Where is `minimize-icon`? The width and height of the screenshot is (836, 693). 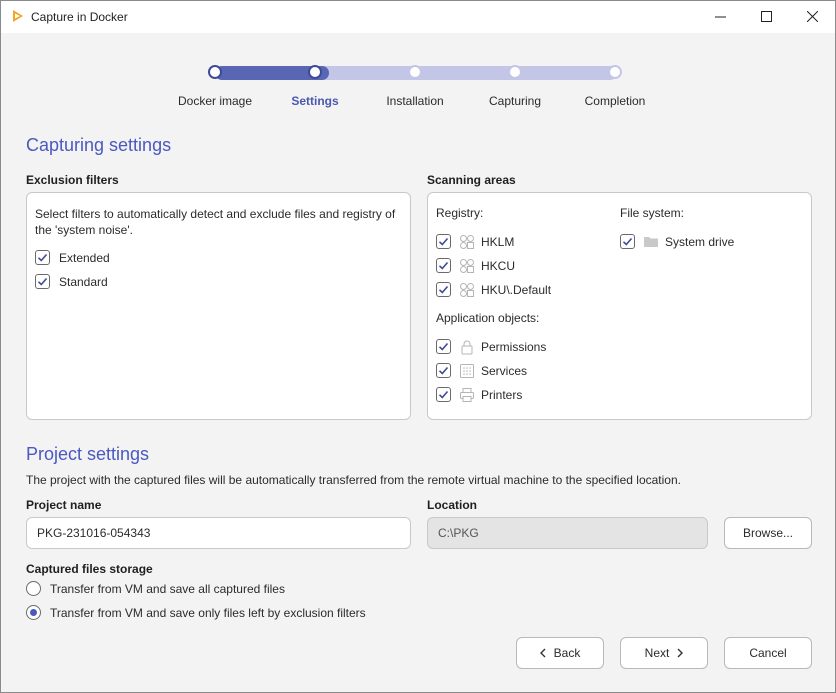
minimize-icon is located at coordinates (720, 17).